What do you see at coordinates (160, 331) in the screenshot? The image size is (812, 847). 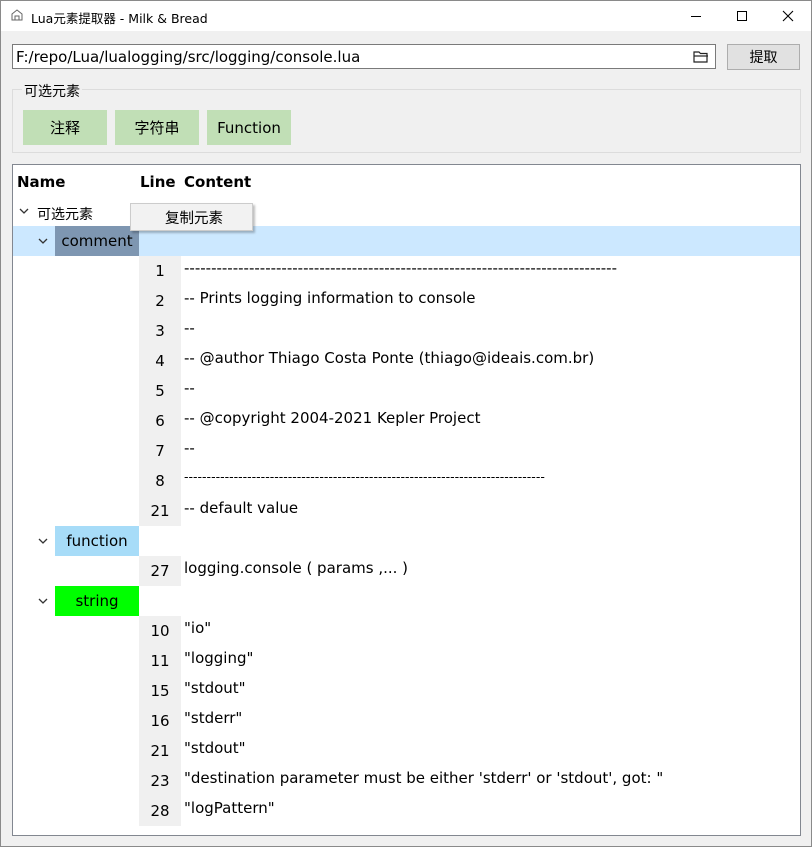 I see `line-number: 3` at bounding box center [160, 331].